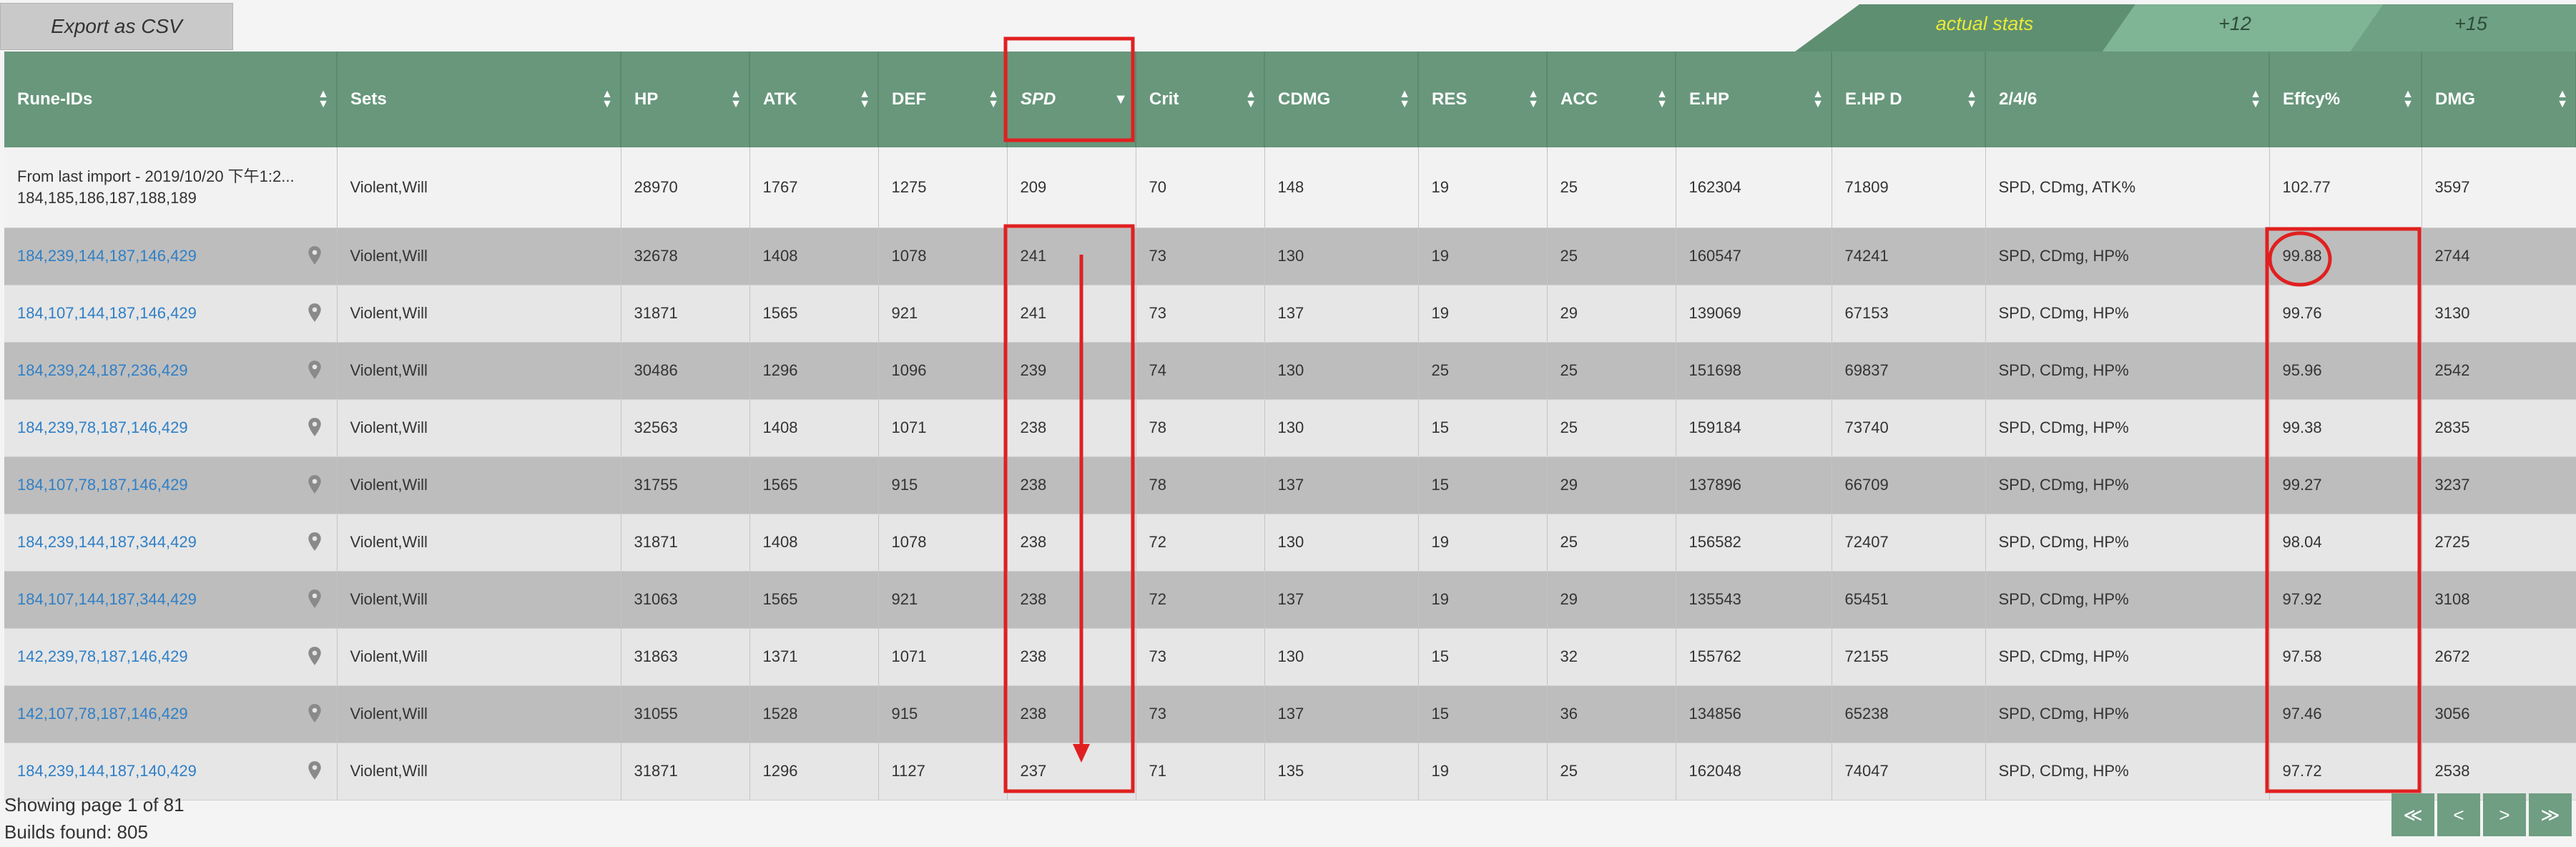 Image resolution: width=2576 pixels, height=847 pixels. What do you see at coordinates (102, 485) in the screenshot?
I see `rune-ids-link: 184,107,78,187,146,429` at bounding box center [102, 485].